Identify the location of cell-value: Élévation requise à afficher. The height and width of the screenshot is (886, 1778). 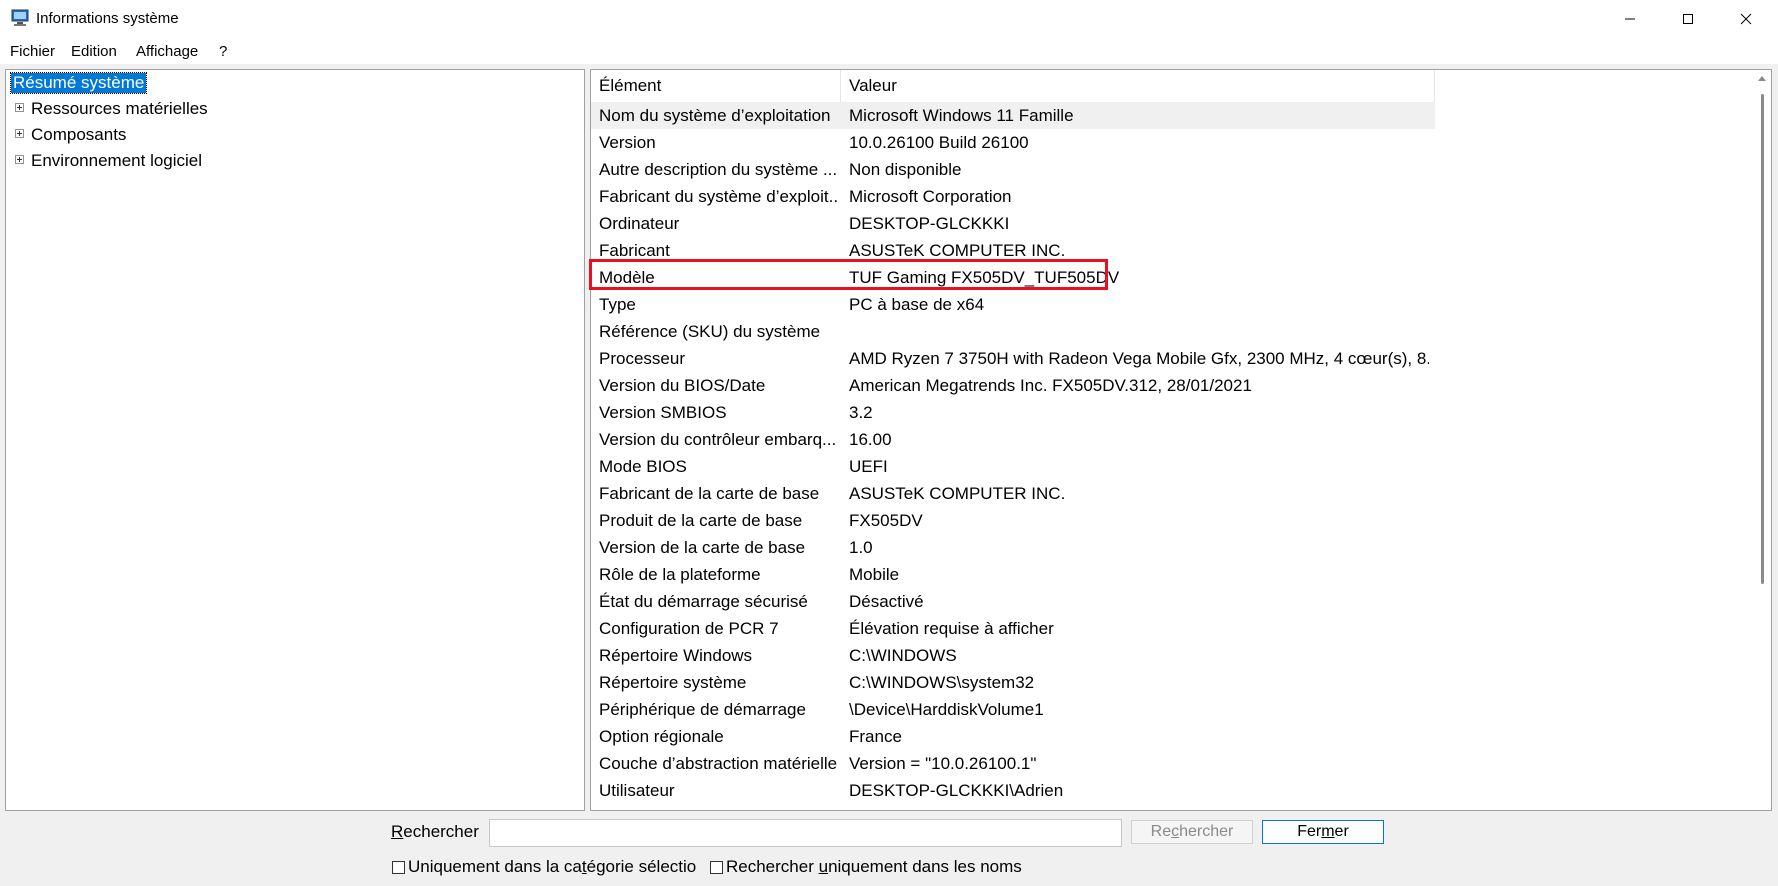
(951, 628).